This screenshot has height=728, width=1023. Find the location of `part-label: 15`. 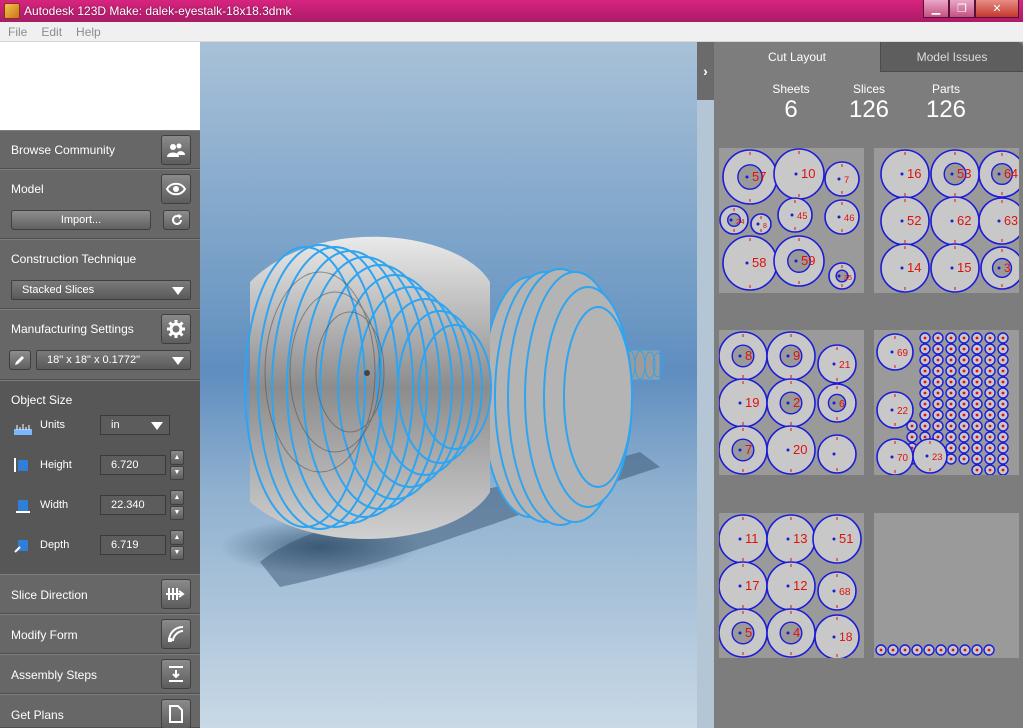

part-label: 15 is located at coordinates (964, 267).